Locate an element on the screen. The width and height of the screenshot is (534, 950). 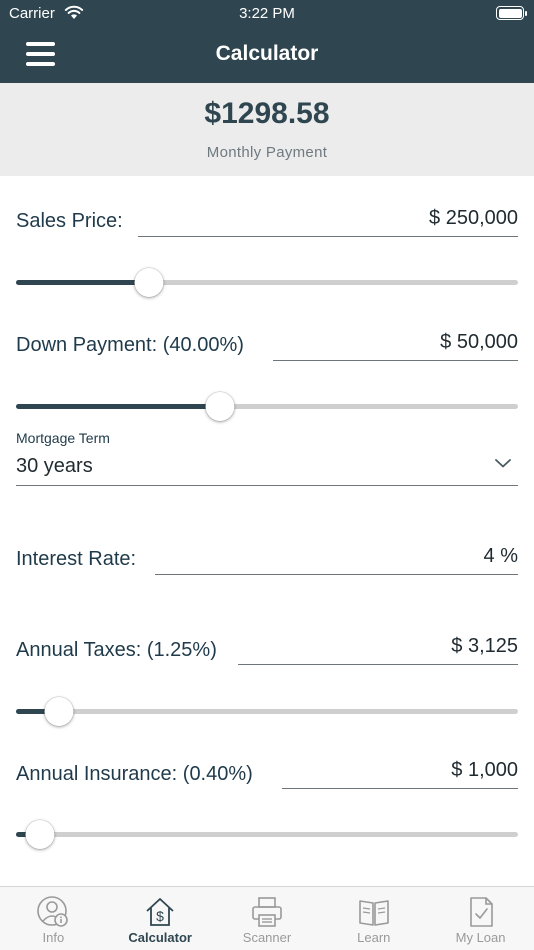
mortgage-term-select: 30 years is located at coordinates (267, 469).